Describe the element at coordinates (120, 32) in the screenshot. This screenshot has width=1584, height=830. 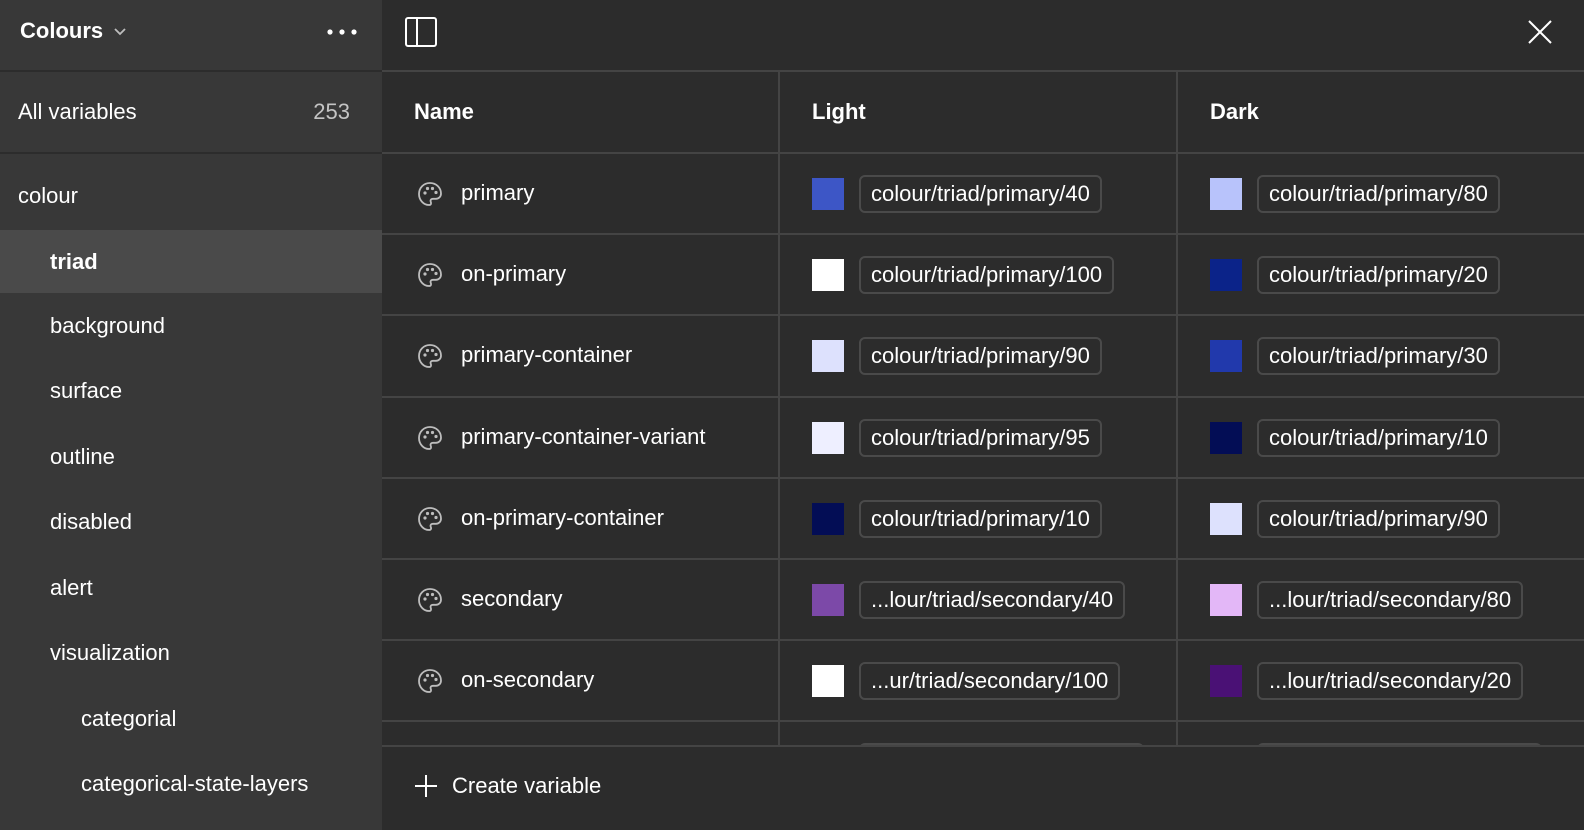
I see `chevron-down-icon` at that location.